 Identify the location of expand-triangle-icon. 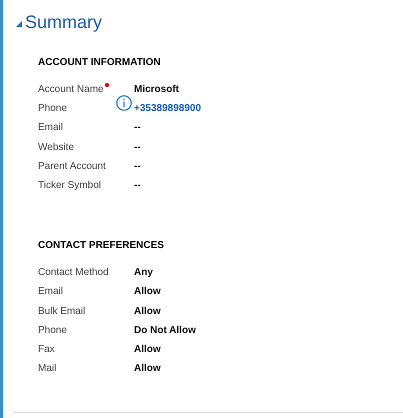
(19, 24).